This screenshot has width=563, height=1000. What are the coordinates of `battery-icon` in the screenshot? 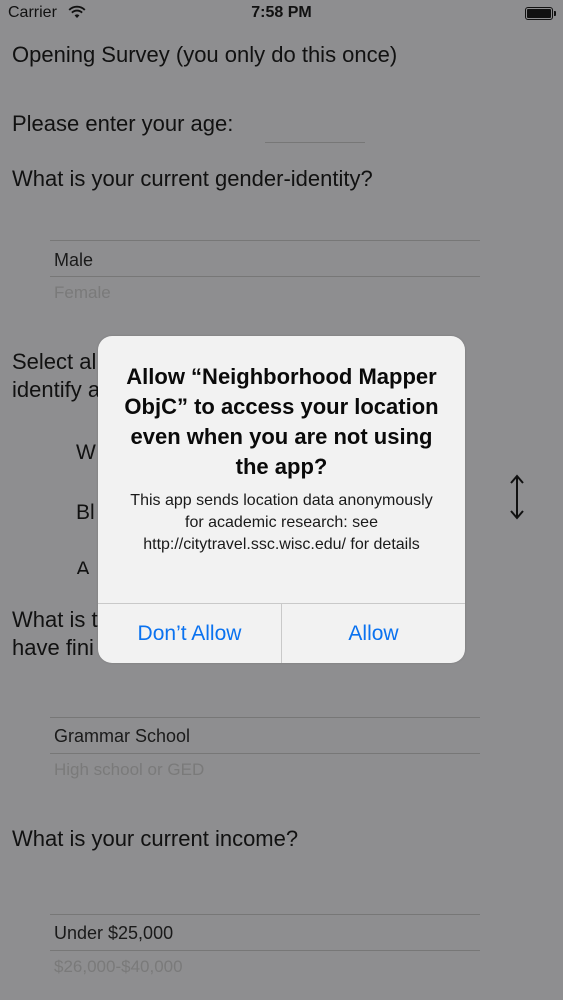 It's located at (540, 13).